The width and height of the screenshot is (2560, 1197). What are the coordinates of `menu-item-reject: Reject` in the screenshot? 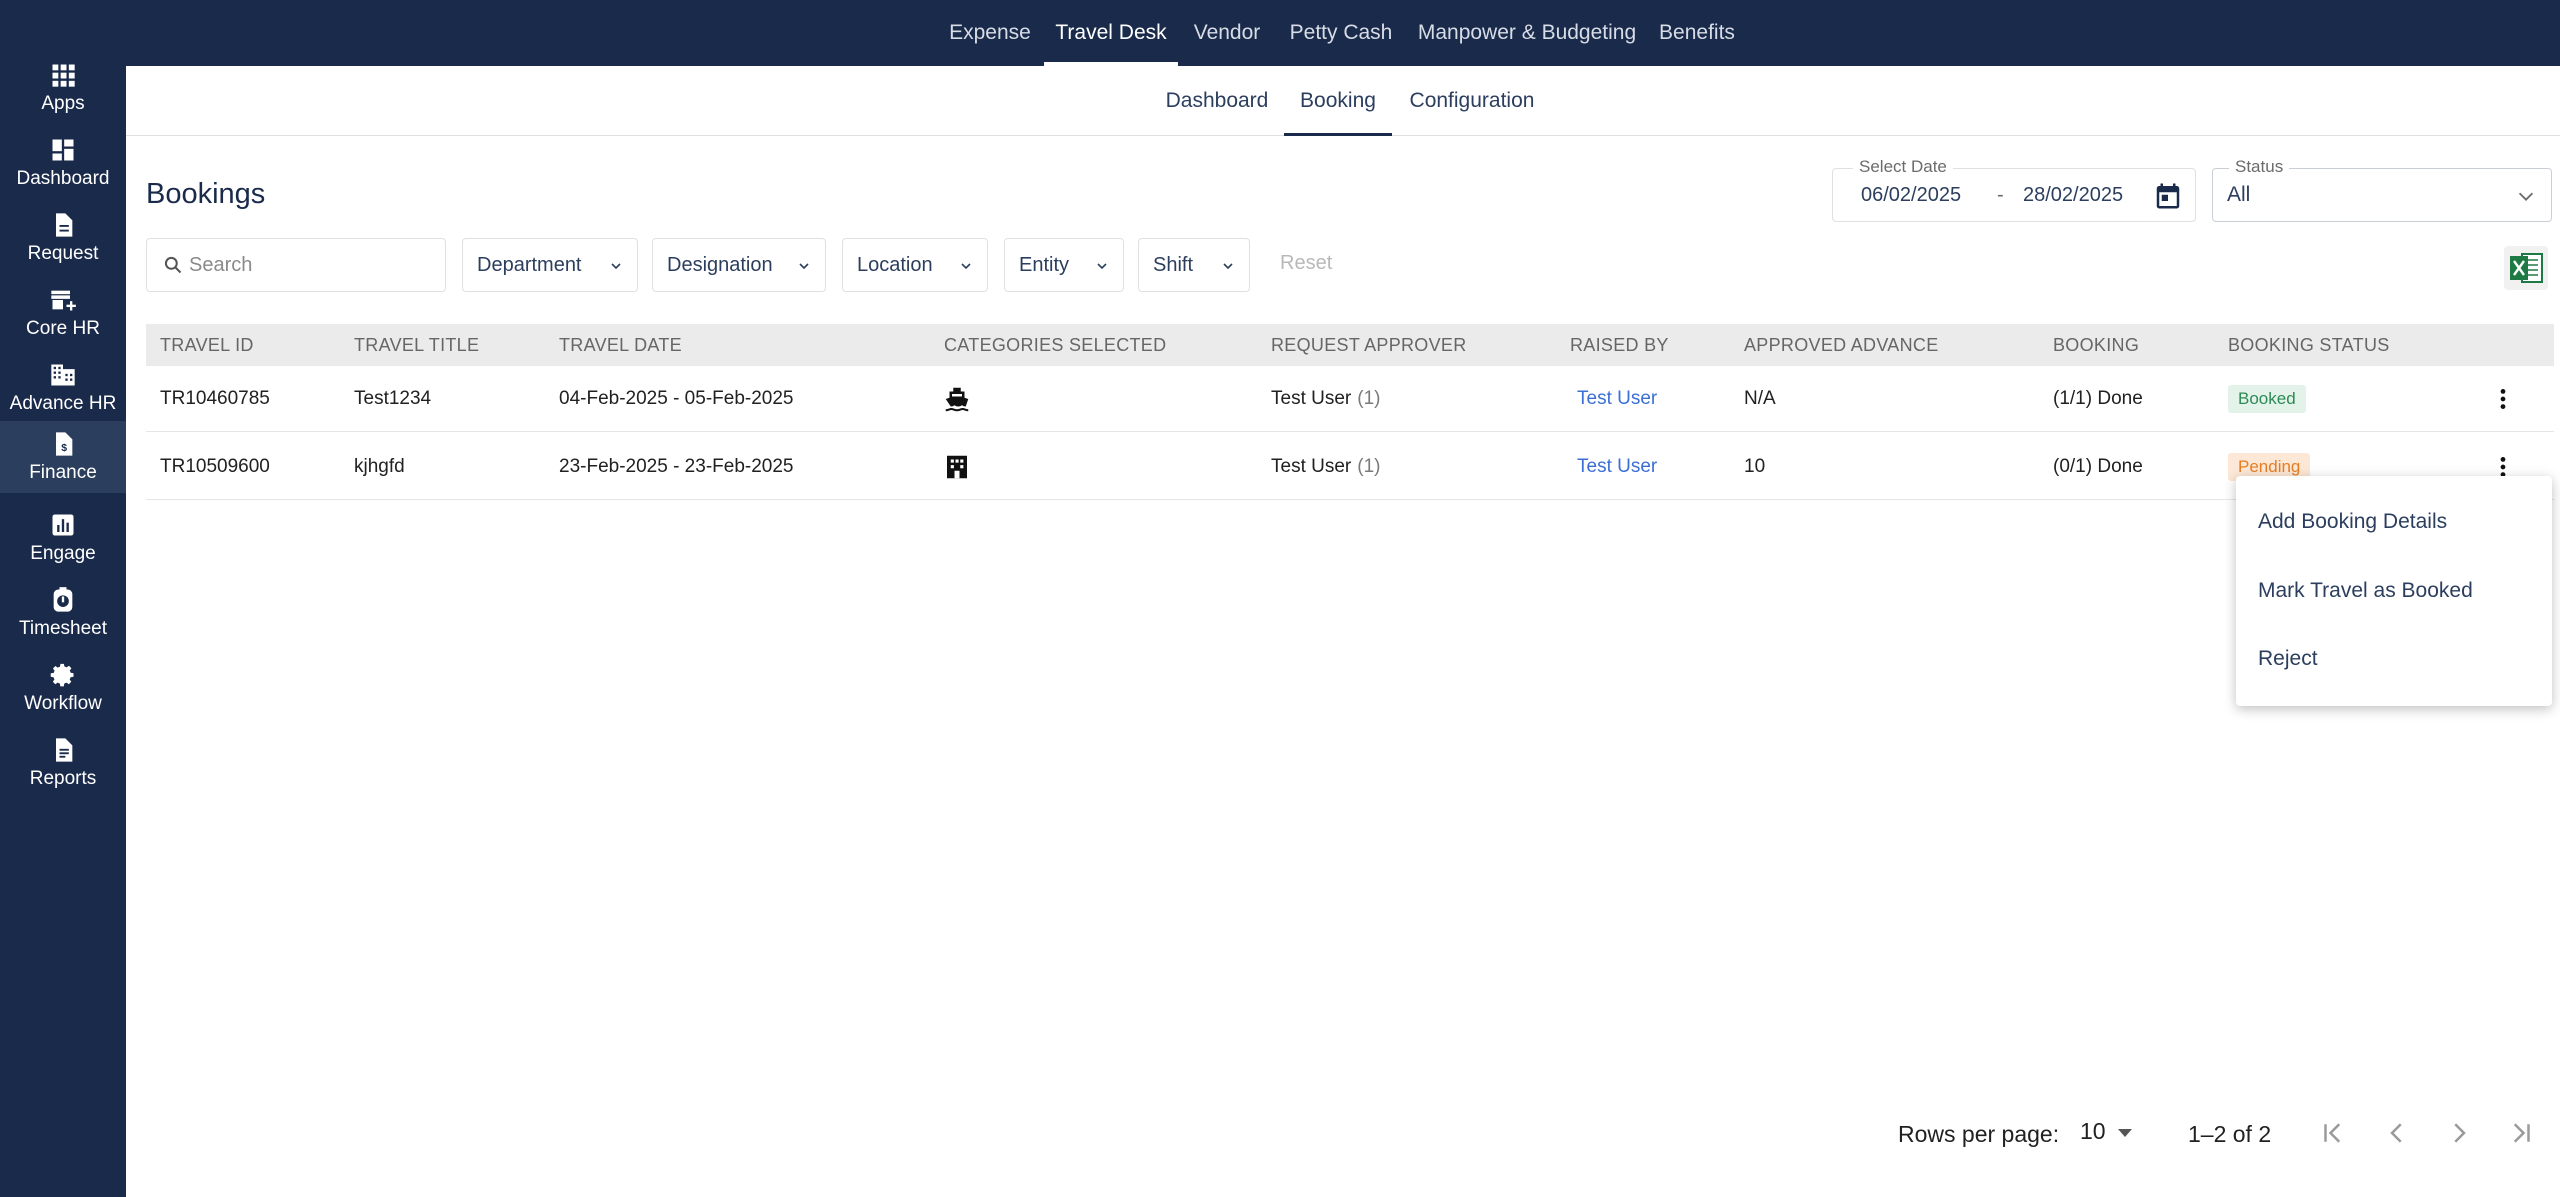 It's located at (2288, 659).